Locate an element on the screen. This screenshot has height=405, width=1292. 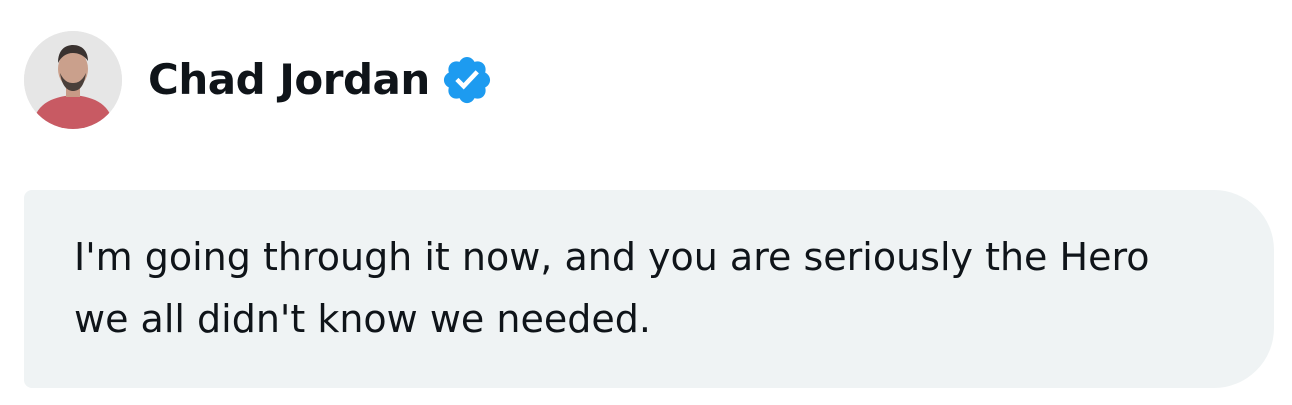
message-header: Chad Jordan is located at coordinates (259, 80).